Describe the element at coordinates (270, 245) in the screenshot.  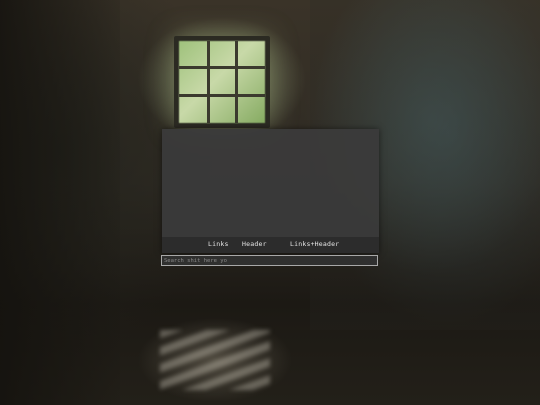
I see `tab-bar: Links Header Links+Header` at that location.